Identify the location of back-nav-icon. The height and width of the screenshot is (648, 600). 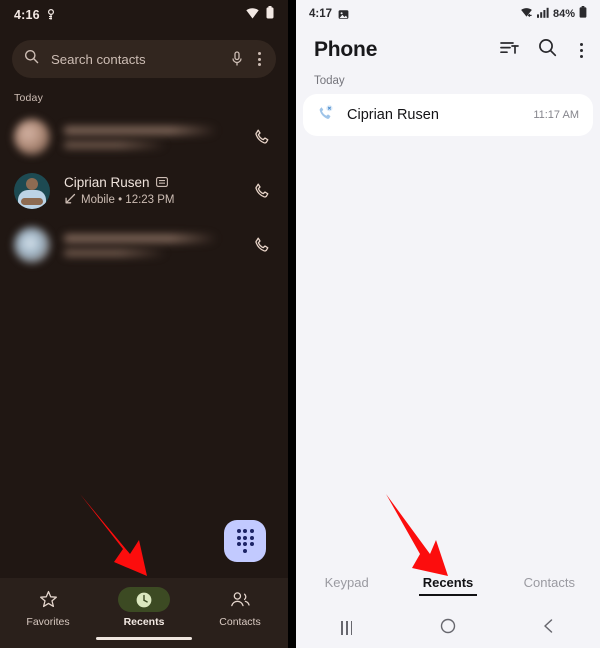
(549, 628).